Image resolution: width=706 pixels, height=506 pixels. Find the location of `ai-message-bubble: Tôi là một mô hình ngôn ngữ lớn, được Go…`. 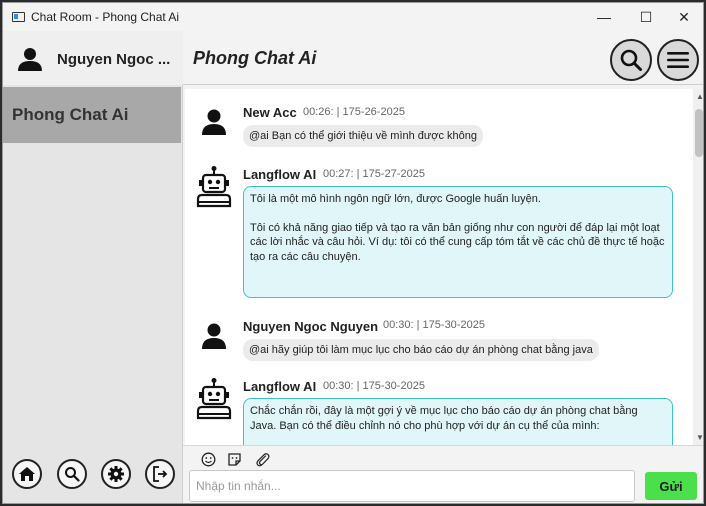

ai-message-bubble: Tôi là một mô hình ngôn ngữ lớn, được Go… is located at coordinates (458, 242).